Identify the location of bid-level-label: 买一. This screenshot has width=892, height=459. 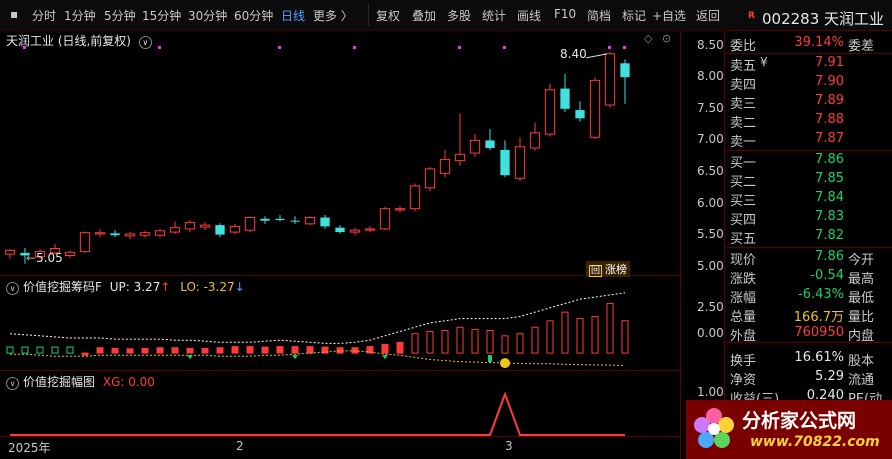
(743, 163).